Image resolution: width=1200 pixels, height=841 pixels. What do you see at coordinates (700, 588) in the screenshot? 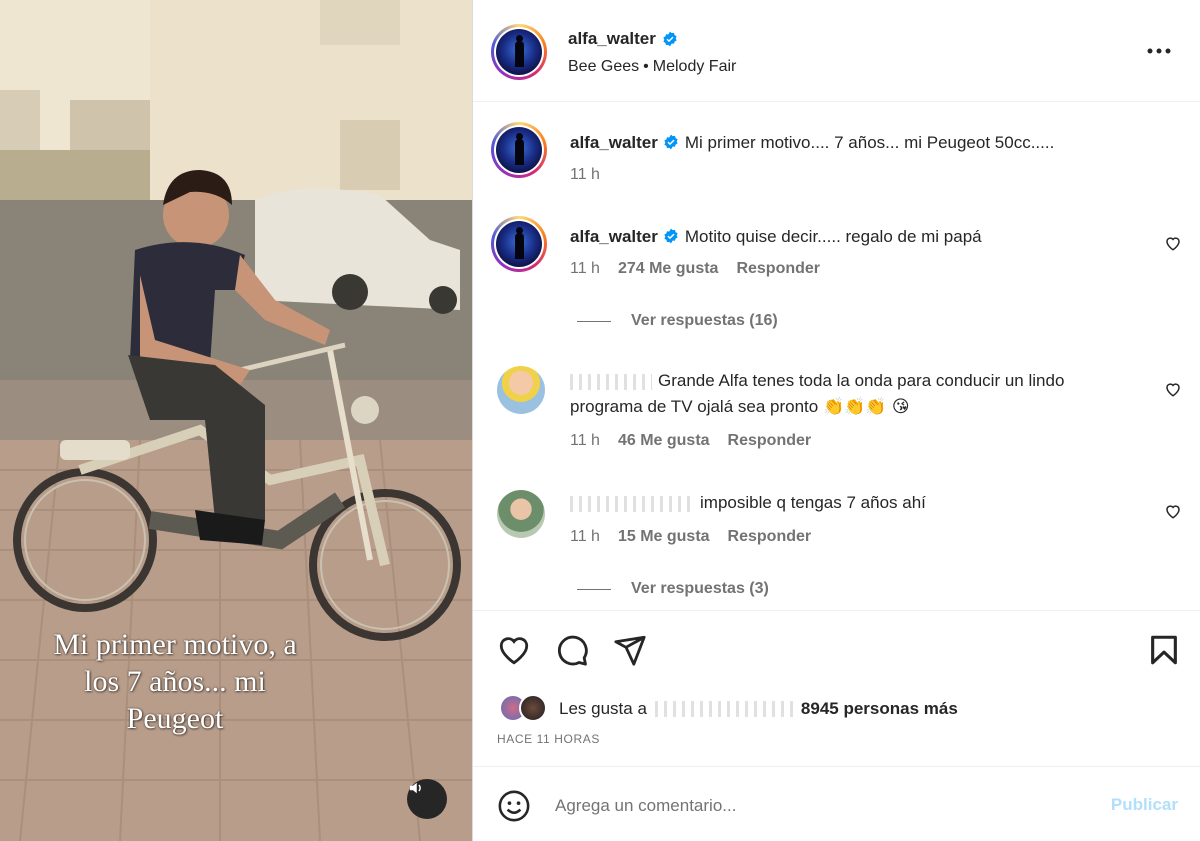
I see `view-replies-label: Ver respuestas (3)` at bounding box center [700, 588].